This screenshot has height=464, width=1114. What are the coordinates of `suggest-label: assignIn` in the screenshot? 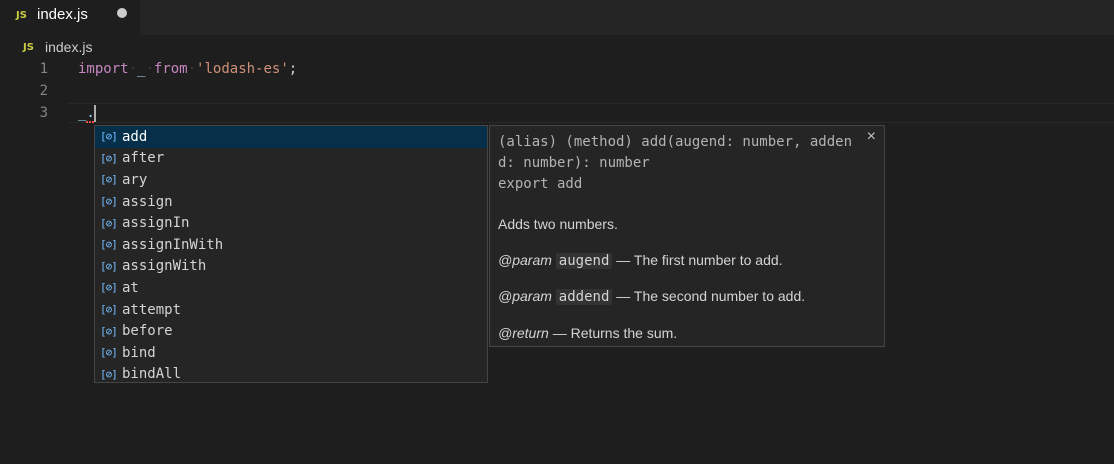 It's located at (156, 223).